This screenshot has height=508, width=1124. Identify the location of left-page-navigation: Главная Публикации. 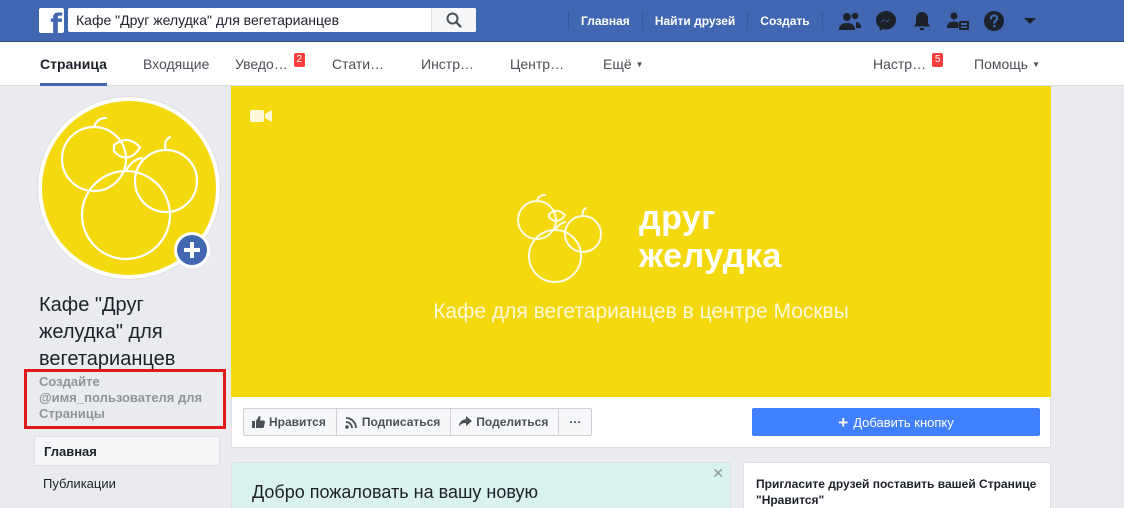
(127, 467).